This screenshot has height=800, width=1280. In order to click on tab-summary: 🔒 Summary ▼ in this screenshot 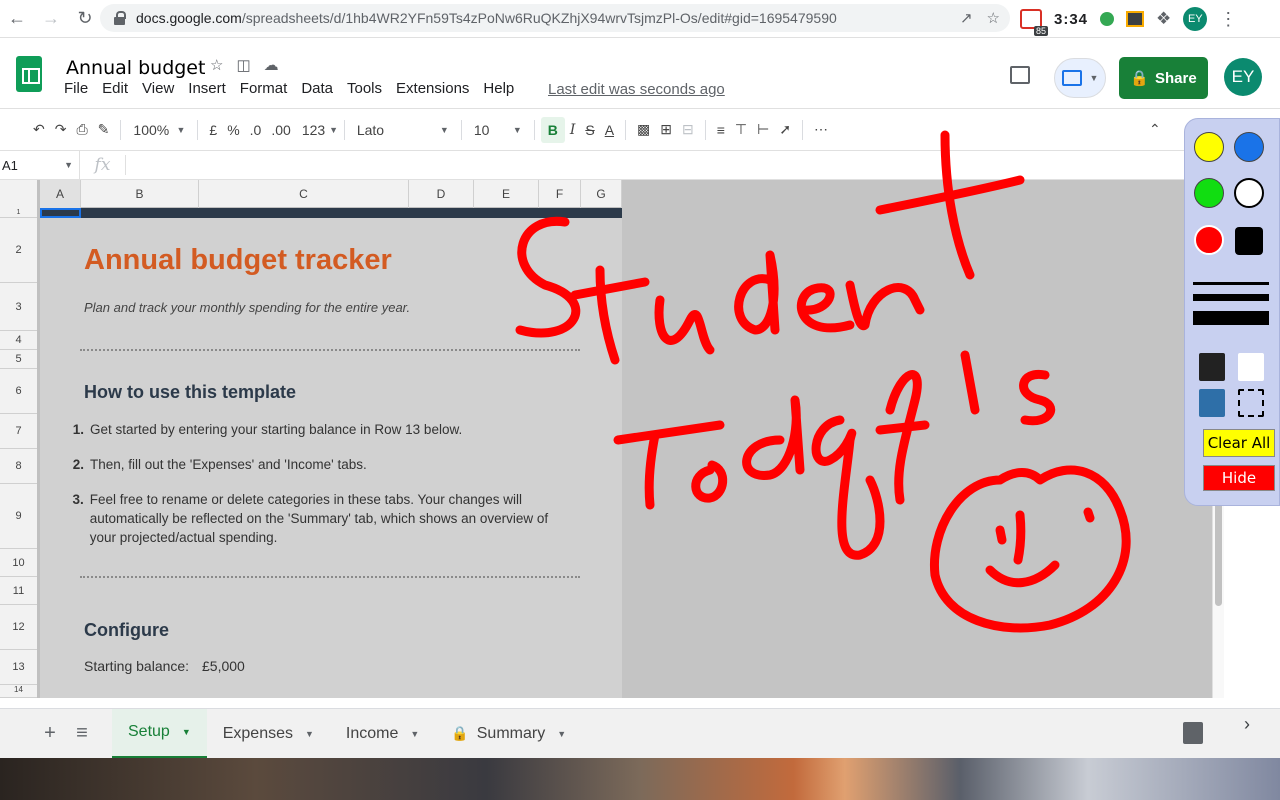, I will do `click(508, 734)`.